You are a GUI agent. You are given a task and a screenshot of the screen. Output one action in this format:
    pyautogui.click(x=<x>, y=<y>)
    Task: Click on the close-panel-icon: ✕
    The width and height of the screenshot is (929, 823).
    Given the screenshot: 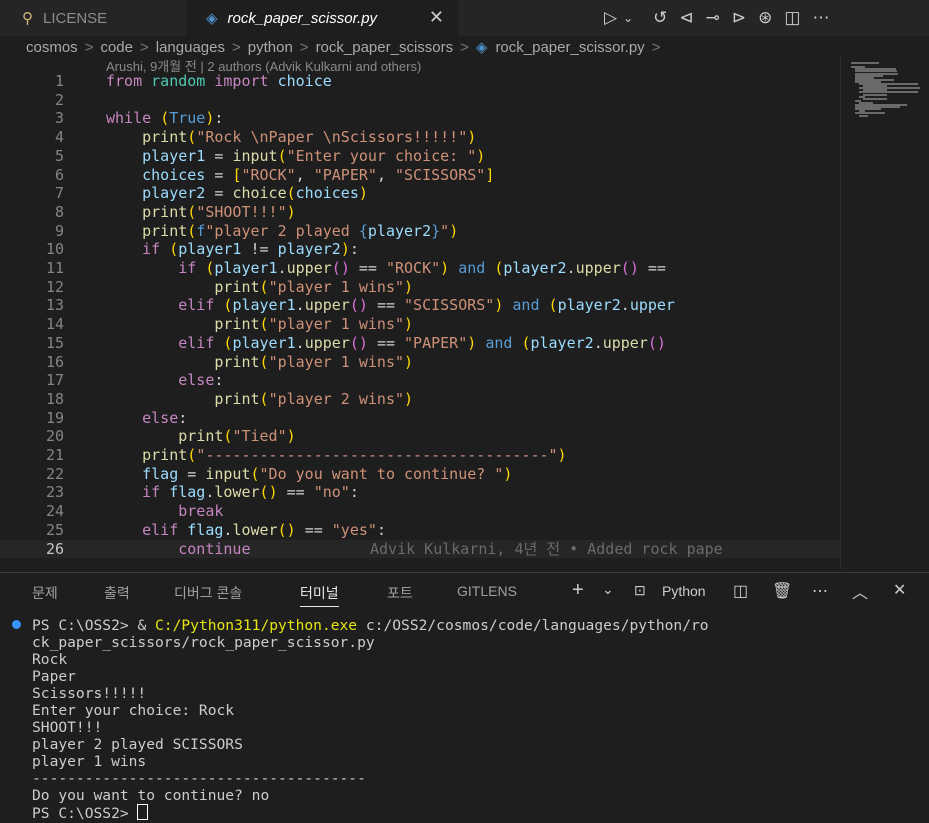 What is the action you would take?
    pyautogui.click(x=899, y=590)
    